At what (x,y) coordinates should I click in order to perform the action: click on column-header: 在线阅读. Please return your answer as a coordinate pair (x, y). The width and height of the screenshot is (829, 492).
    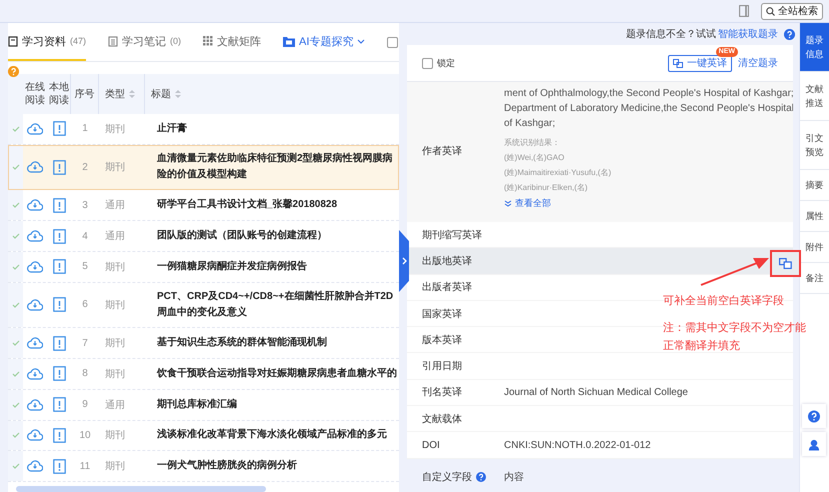
    Looking at the image, I should click on (35, 94).